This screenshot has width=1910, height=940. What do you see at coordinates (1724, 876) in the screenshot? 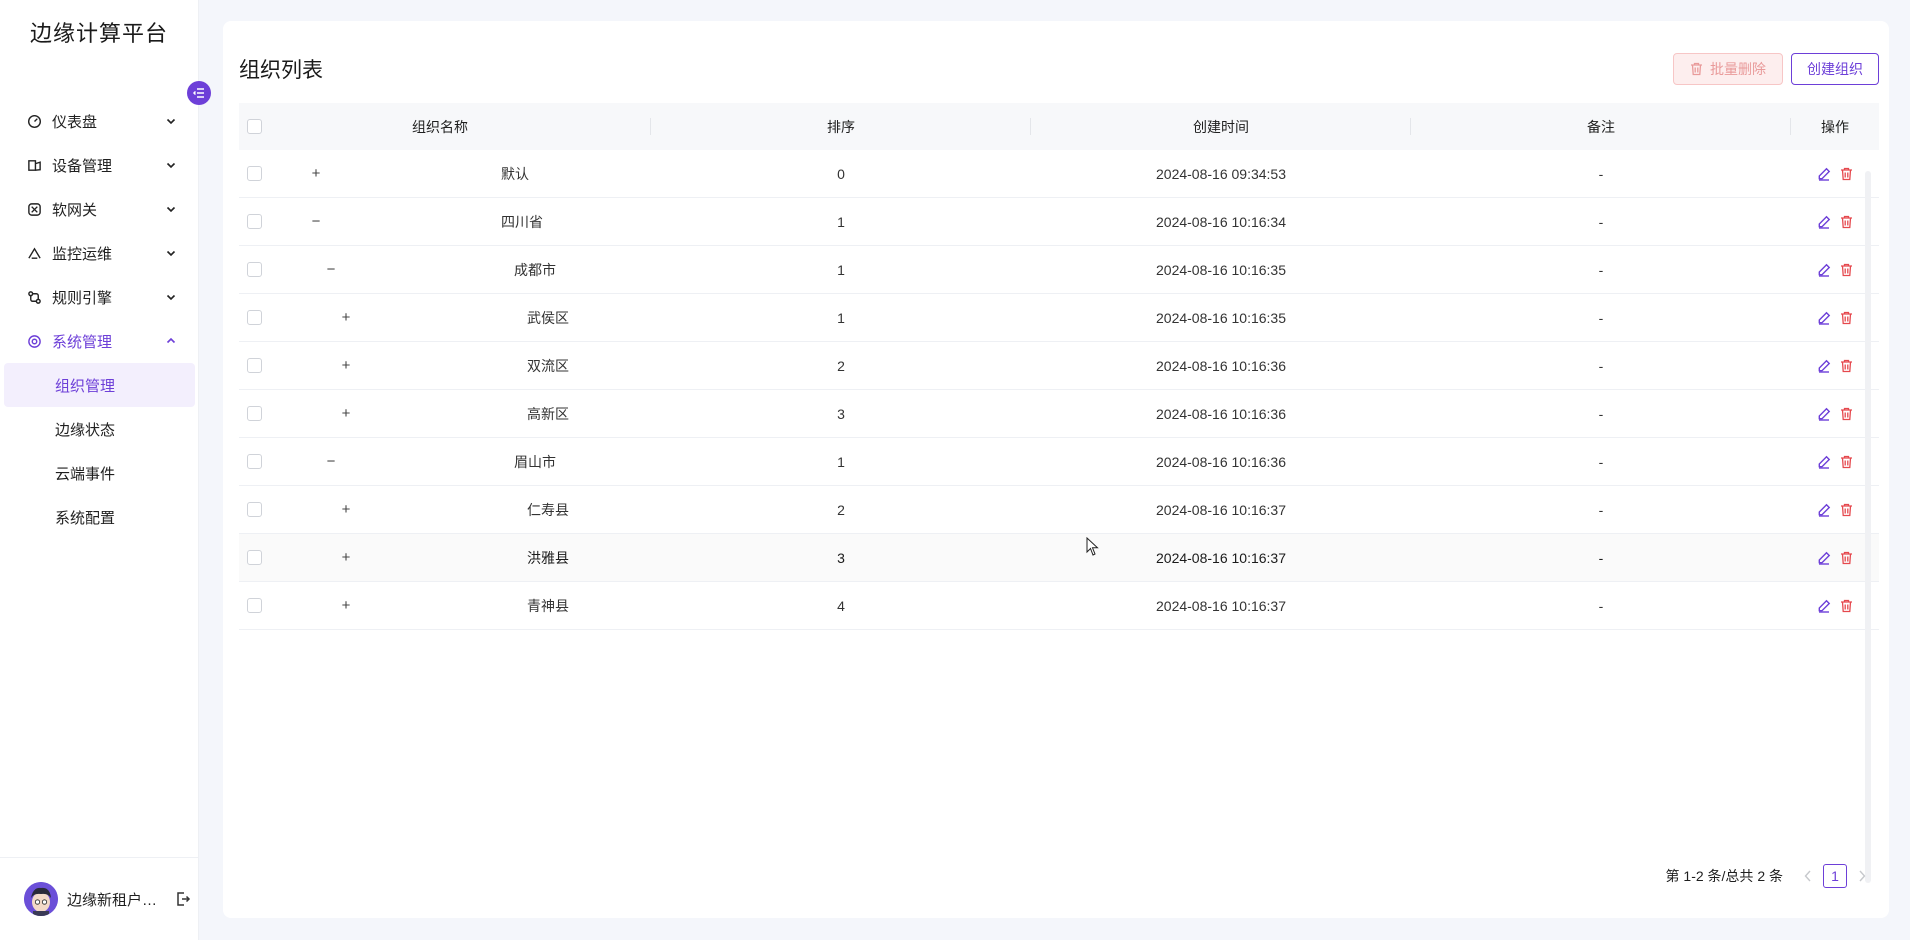
I see `pagination-summary: 第 1-2 条/总共 2 条` at bounding box center [1724, 876].